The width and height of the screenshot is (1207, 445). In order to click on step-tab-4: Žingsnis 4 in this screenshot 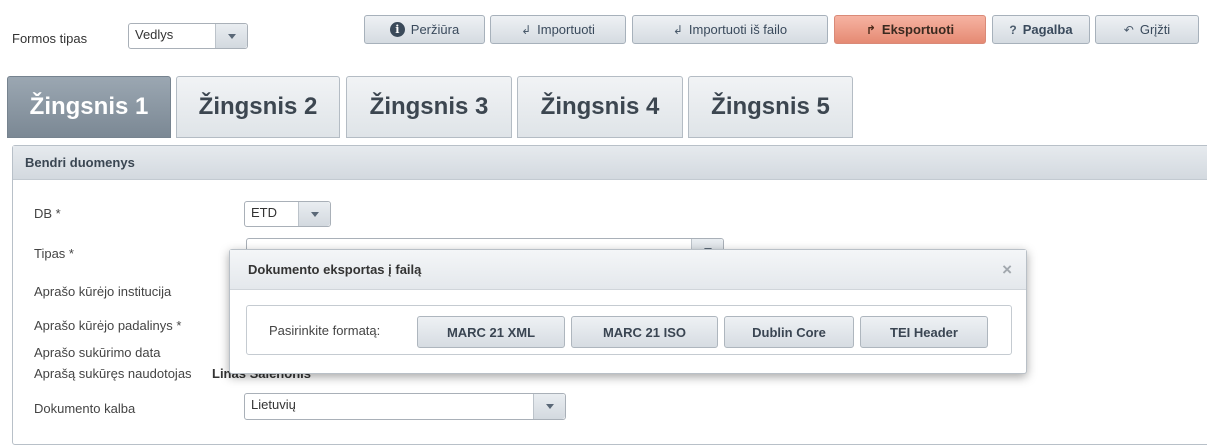, I will do `click(600, 107)`.